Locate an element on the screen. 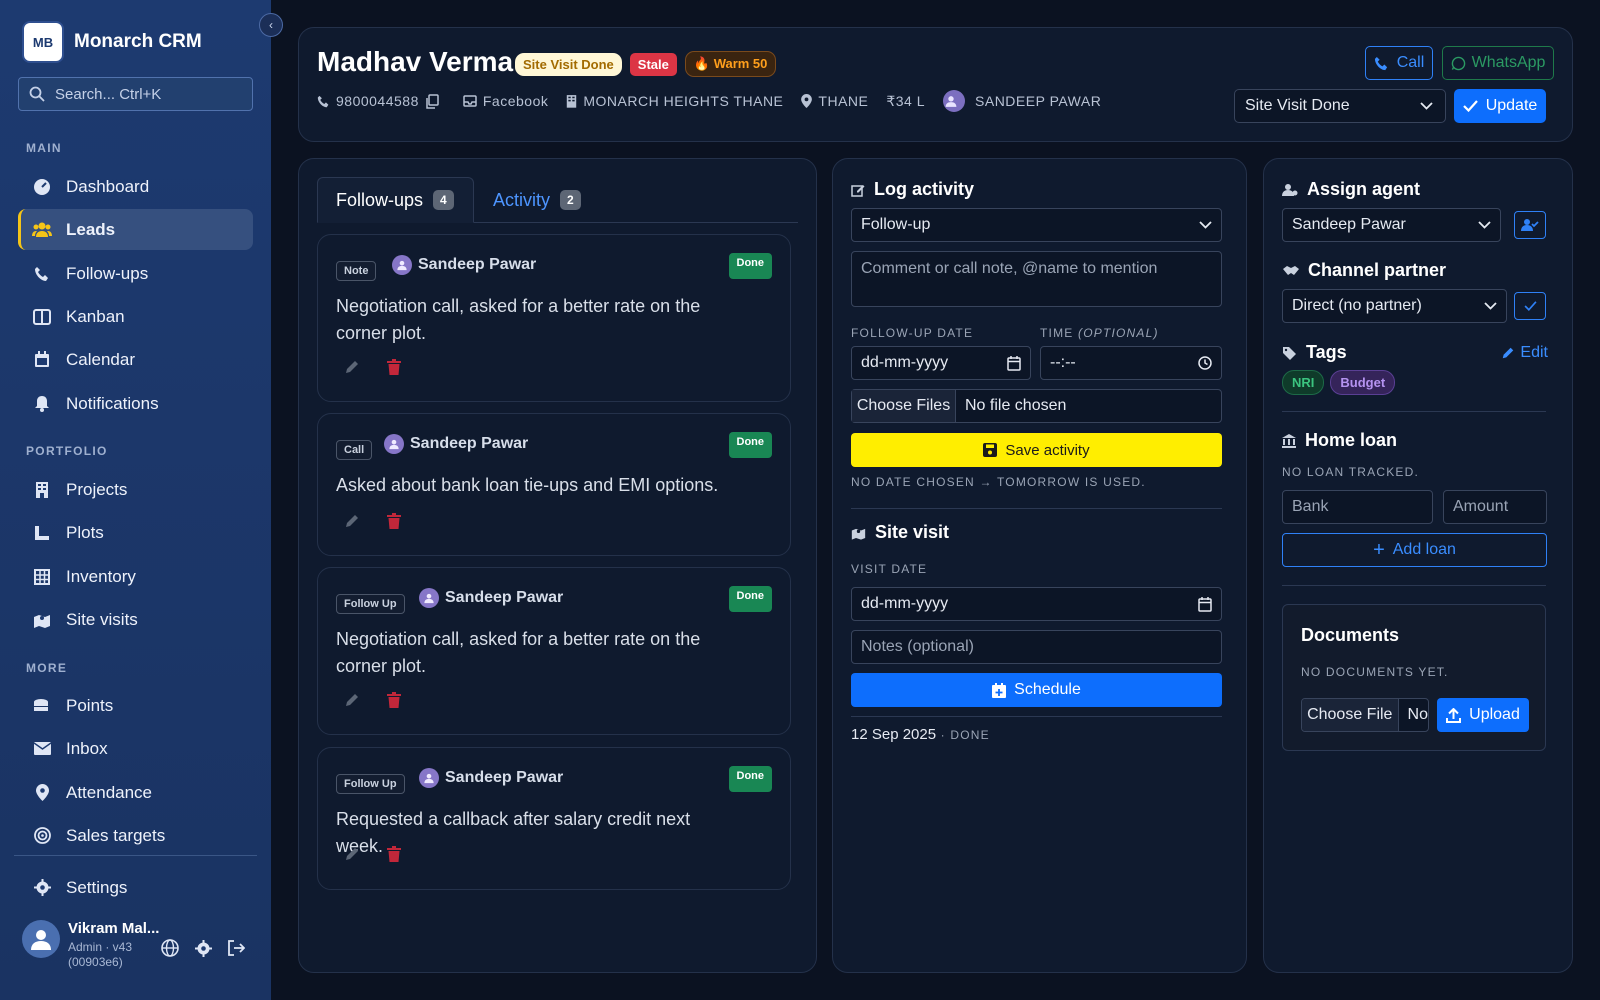  save-activity-button: Save activity is located at coordinates (1036, 450).